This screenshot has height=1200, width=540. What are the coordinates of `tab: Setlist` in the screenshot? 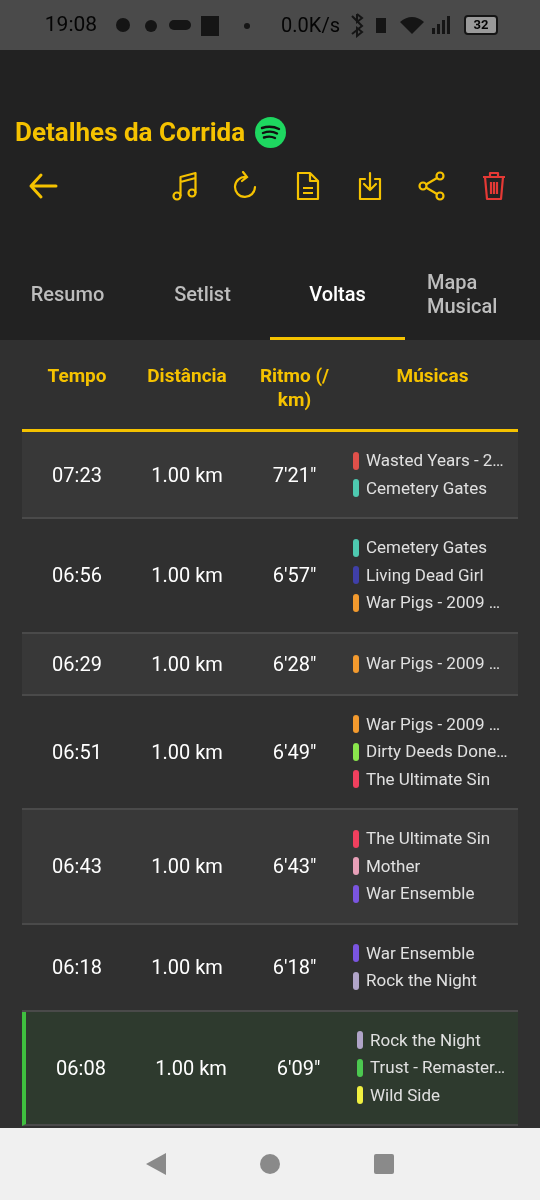 It's located at (202, 294).